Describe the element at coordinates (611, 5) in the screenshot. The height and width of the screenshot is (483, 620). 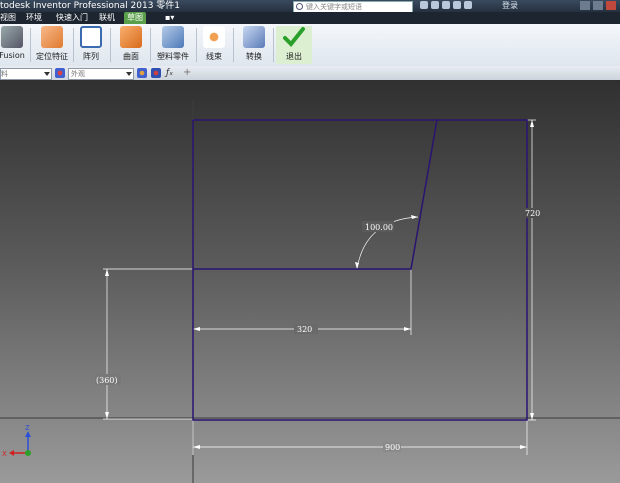
I see `close-icon` at that location.